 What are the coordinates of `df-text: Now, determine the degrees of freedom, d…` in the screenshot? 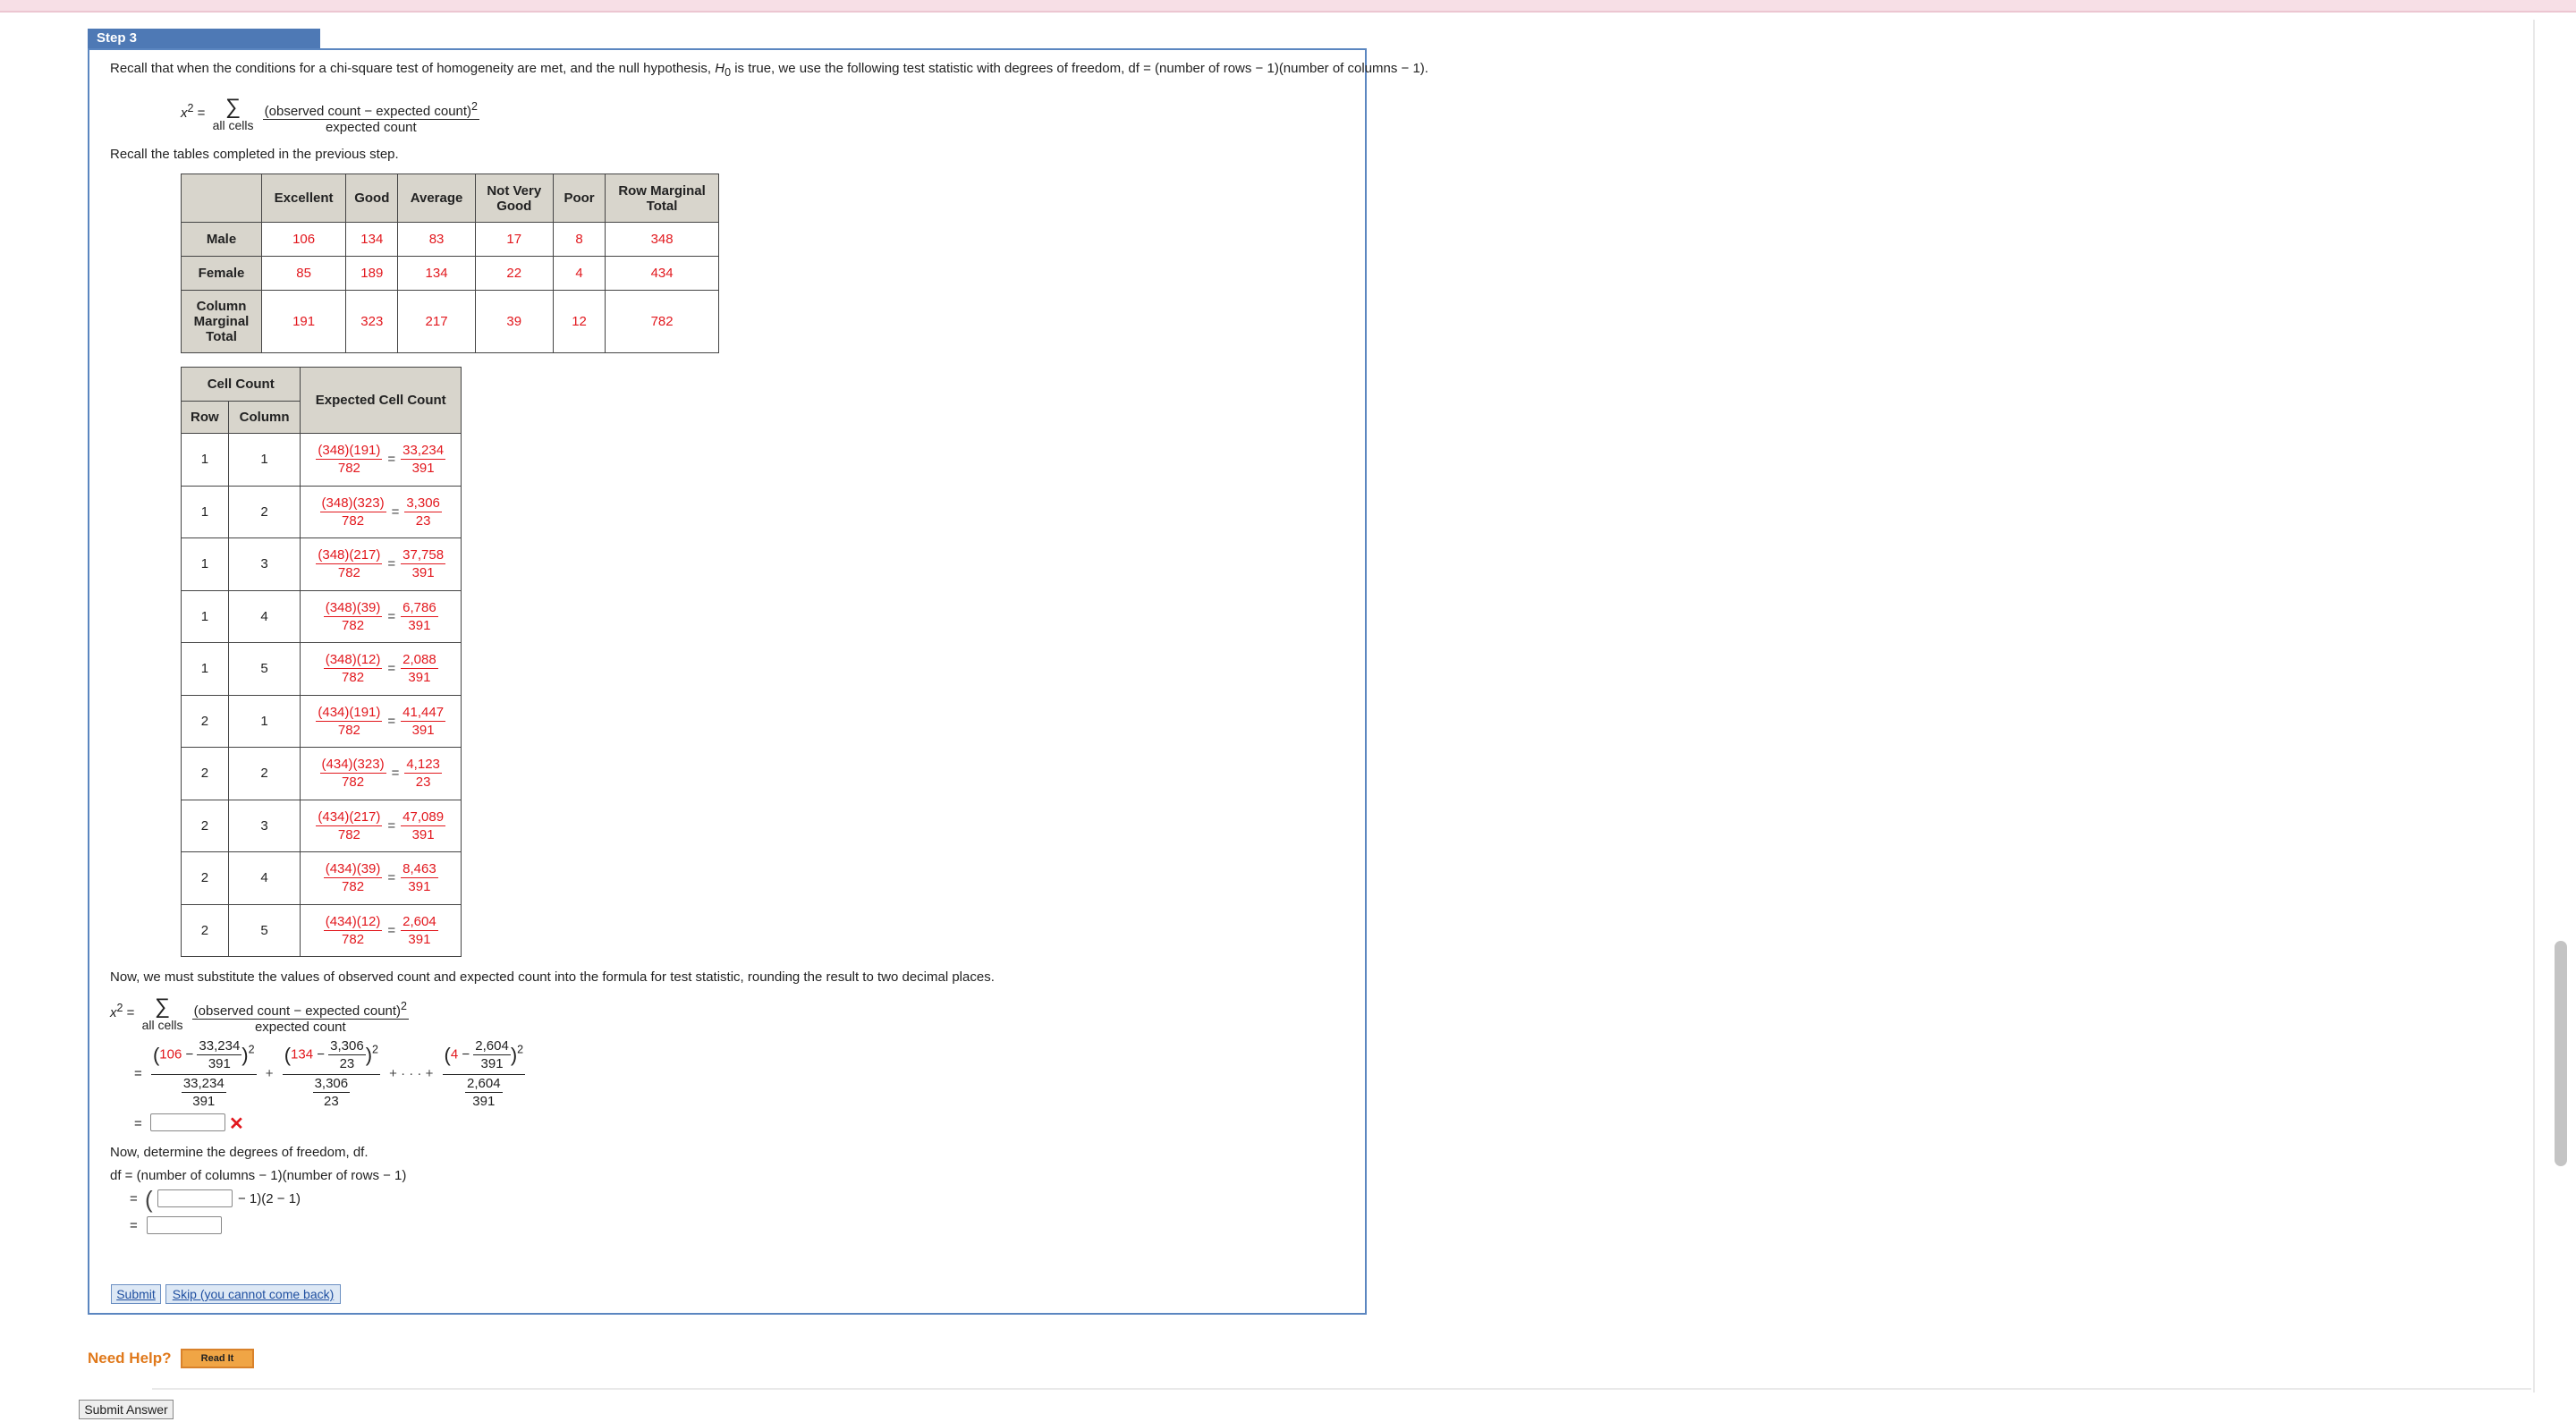 It's located at (239, 1152).